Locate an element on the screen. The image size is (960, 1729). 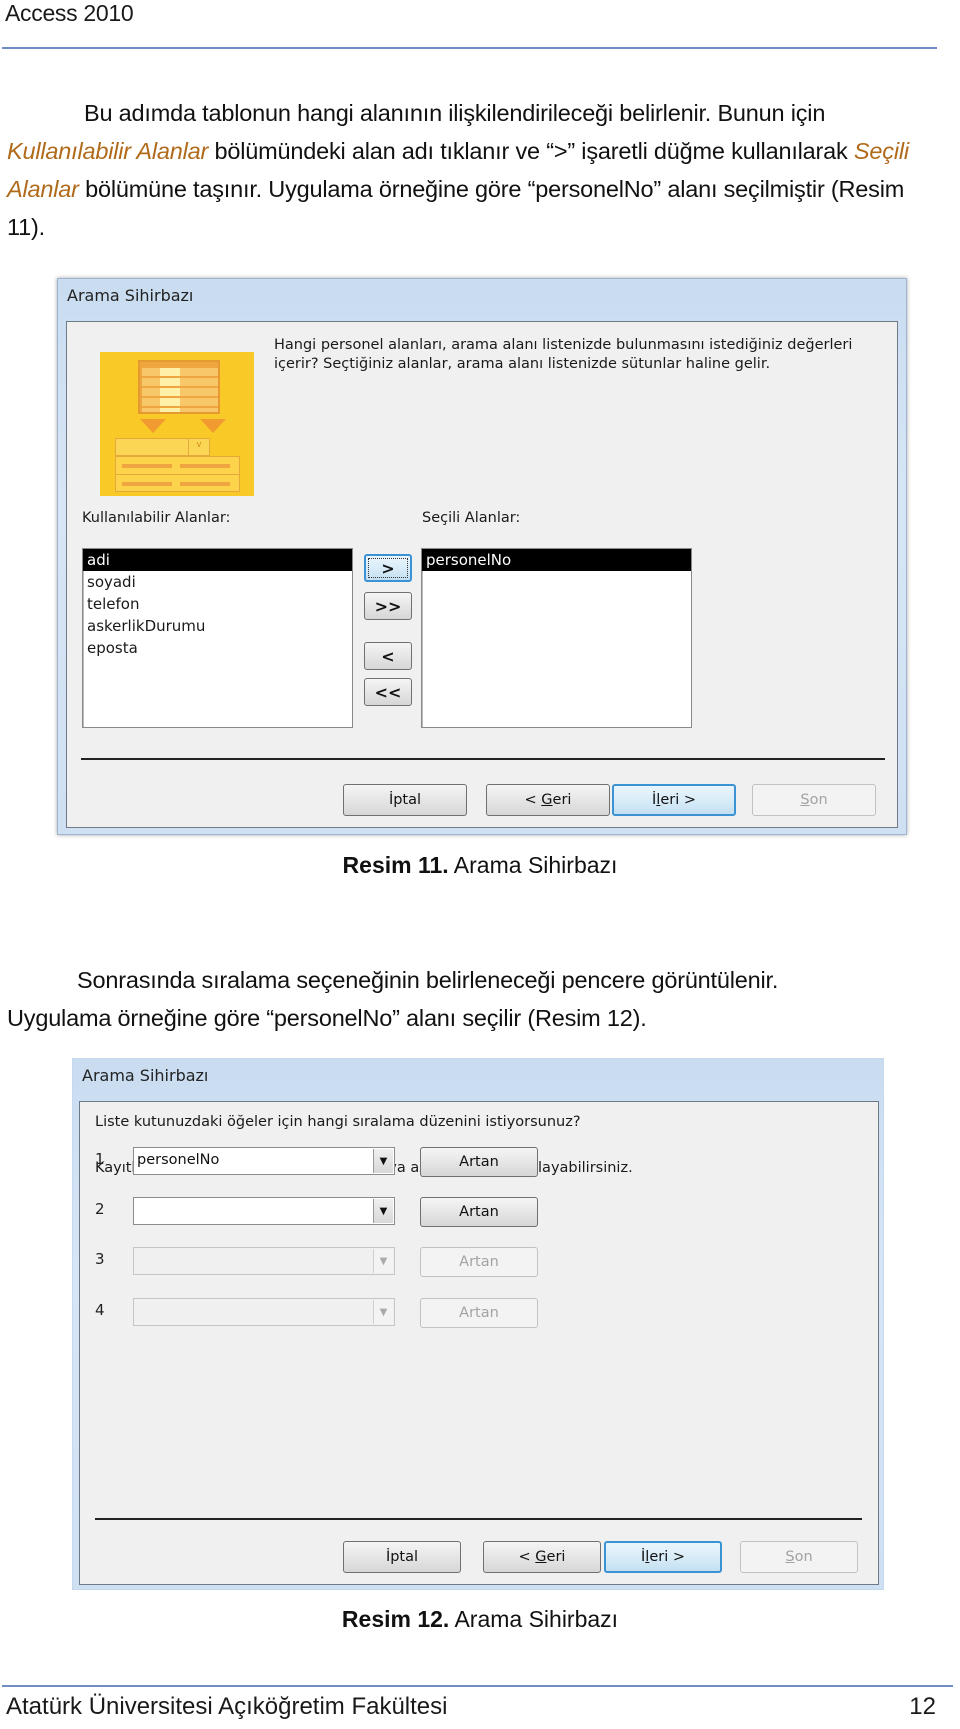
caption-11-text: Arama Sihirbazı is located at coordinates (533, 865).